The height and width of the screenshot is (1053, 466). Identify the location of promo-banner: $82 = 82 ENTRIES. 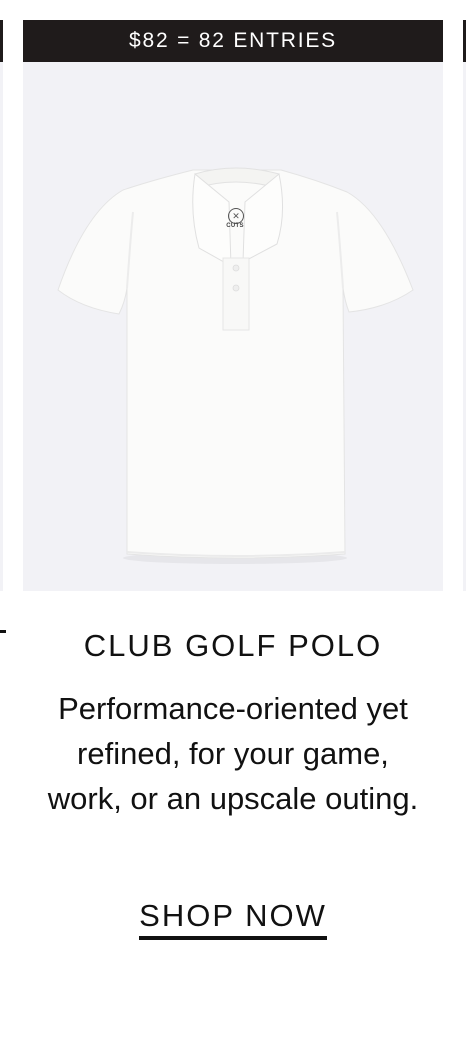
(233, 41).